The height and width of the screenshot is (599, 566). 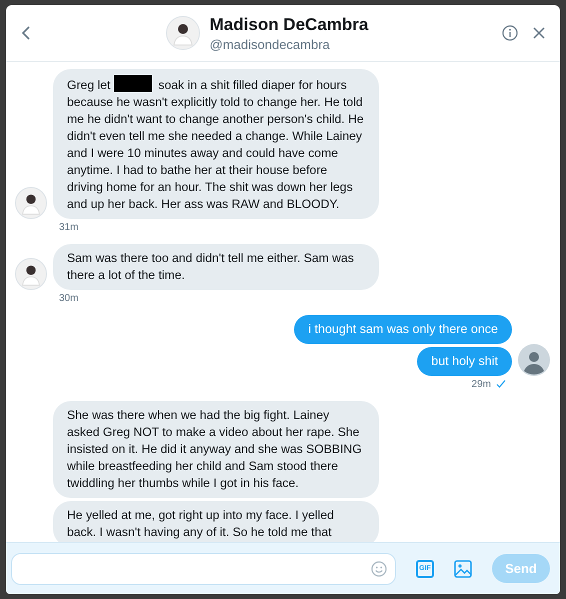 What do you see at coordinates (68, 298) in the screenshot?
I see `message-time: 30m` at bounding box center [68, 298].